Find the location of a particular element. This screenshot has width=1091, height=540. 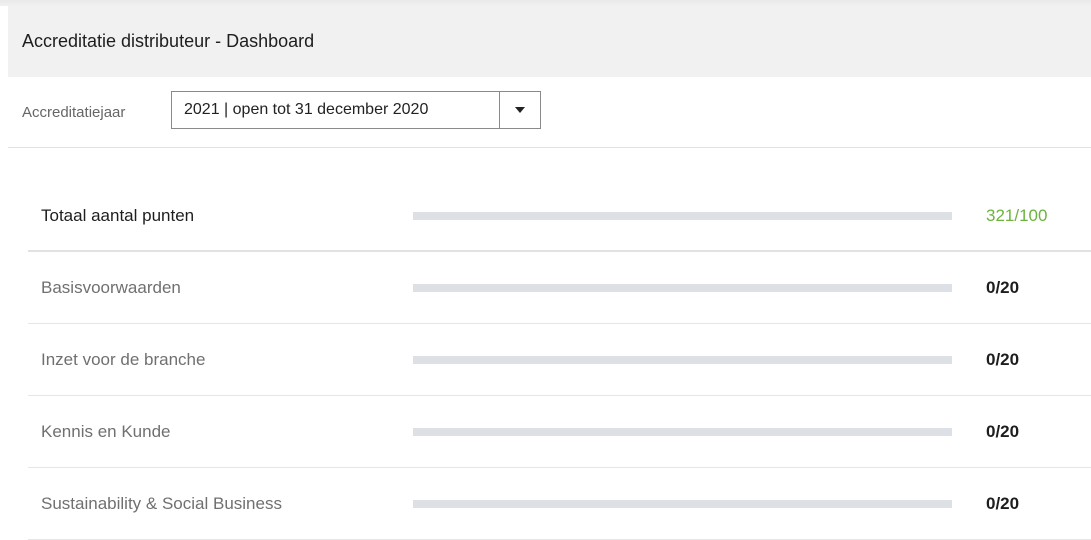

dropdown-toggle-button is located at coordinates (519, 110).